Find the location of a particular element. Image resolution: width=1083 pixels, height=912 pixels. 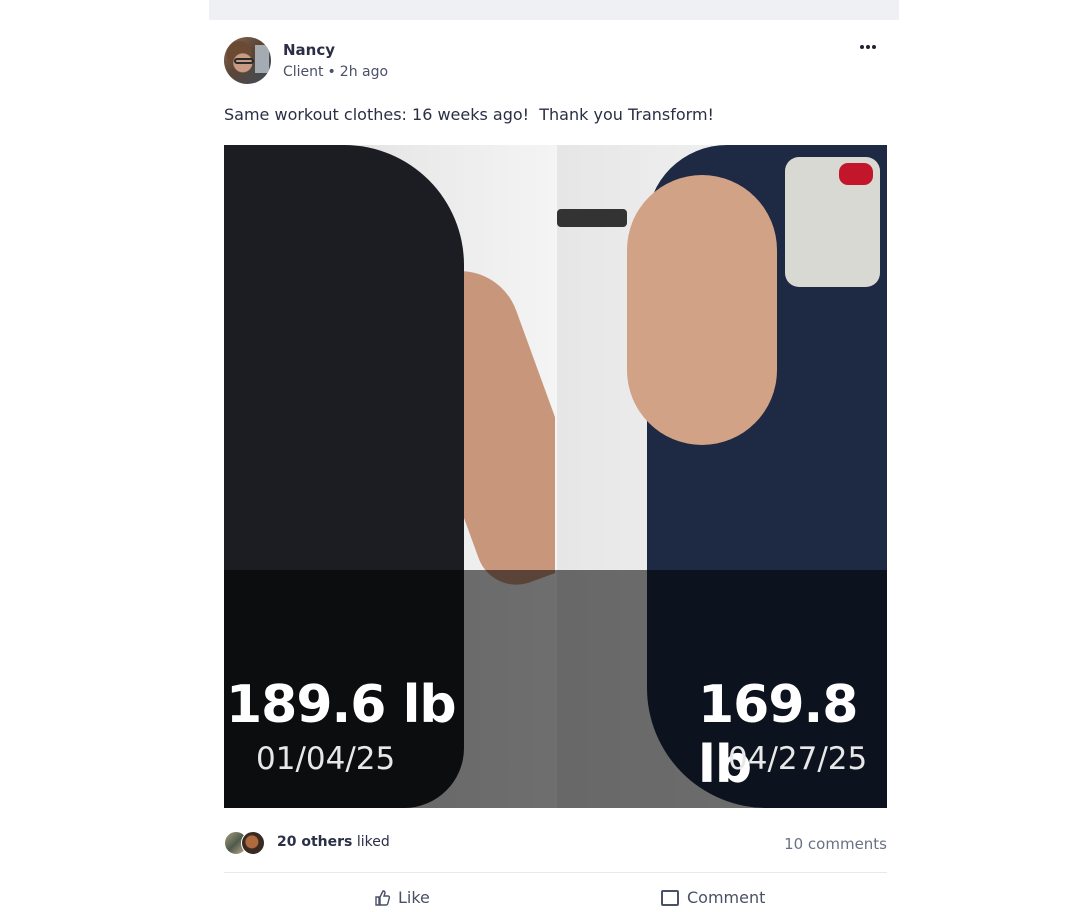

liker-avatar is located at coordinates (253, 843).